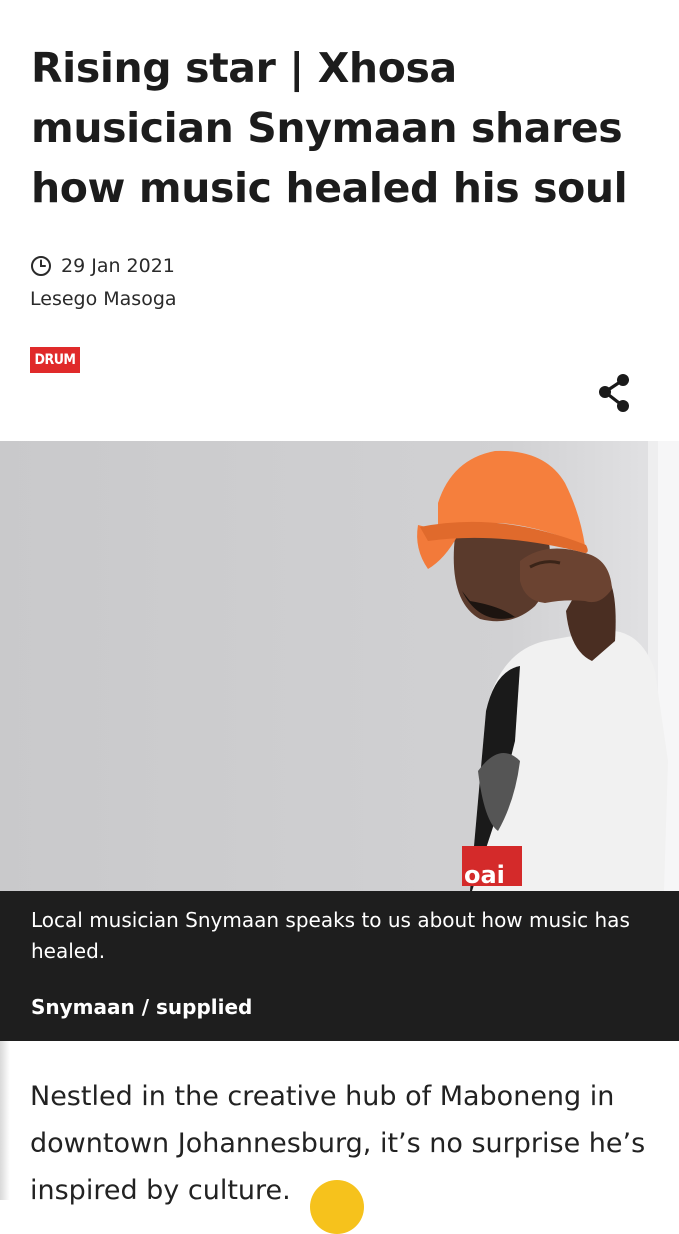 The height and width of the screenshot is (1234, 679). Describe the element at coordinates (142, 1007) in the screenshot. I see `photo-credit: Snymaan / supplied` at that location.